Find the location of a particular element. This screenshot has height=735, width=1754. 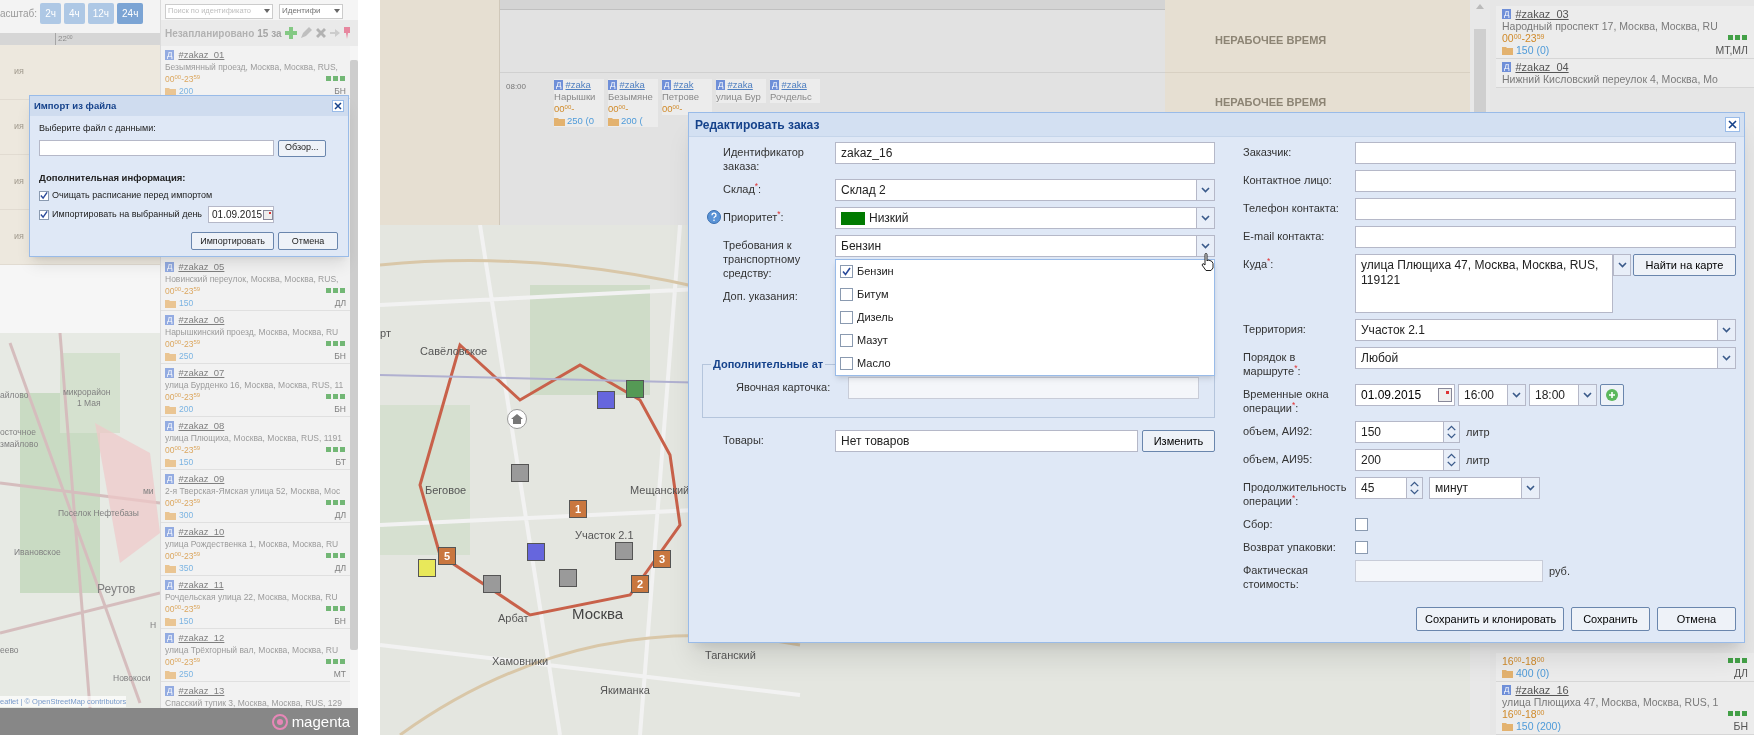

order-address: улица Бурденко 16, Москва, Москва, RUS, 11 is located at coordinates (255, 385).